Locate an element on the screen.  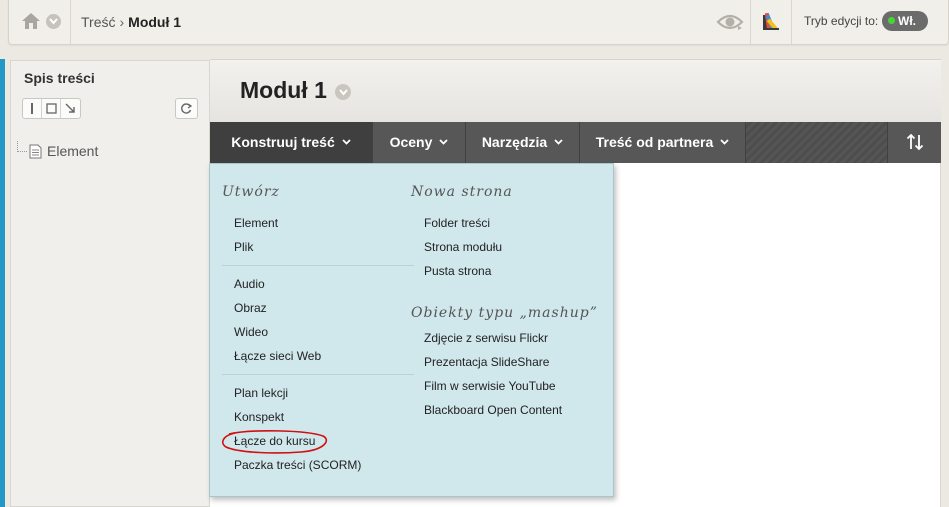
grades-label: Oceny is located at coordinates (411, 142).